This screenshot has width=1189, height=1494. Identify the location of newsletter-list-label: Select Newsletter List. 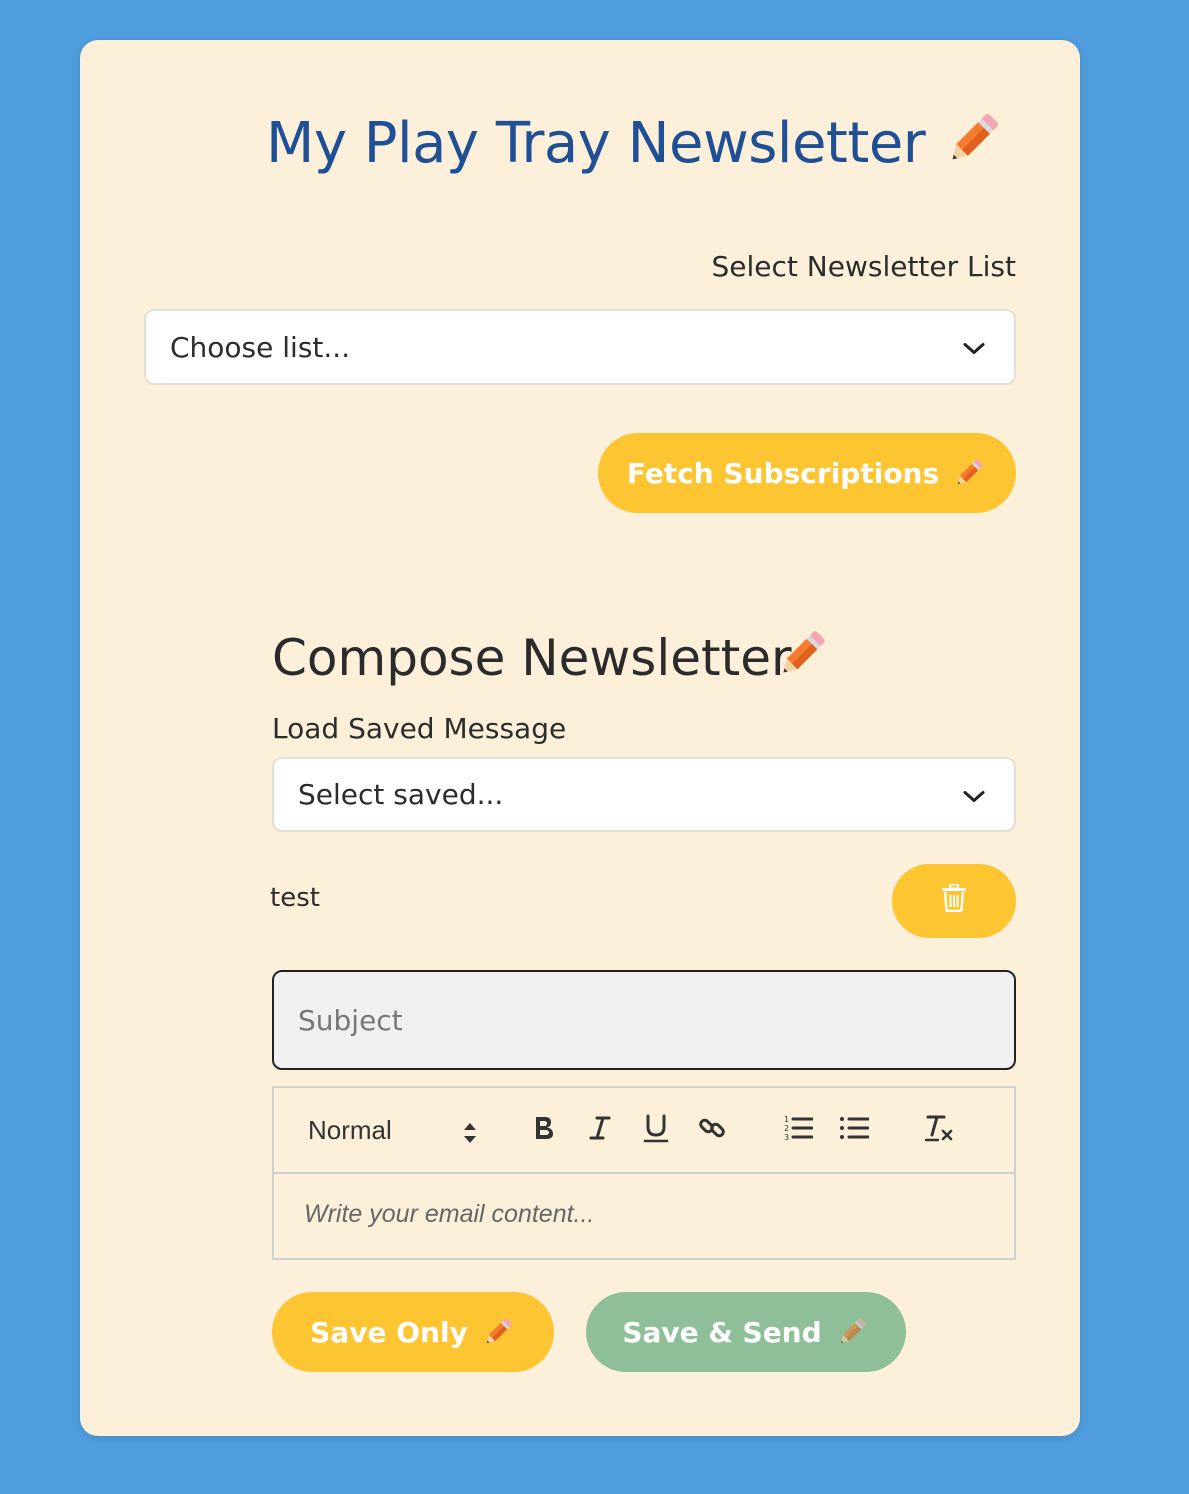
(864, 266).